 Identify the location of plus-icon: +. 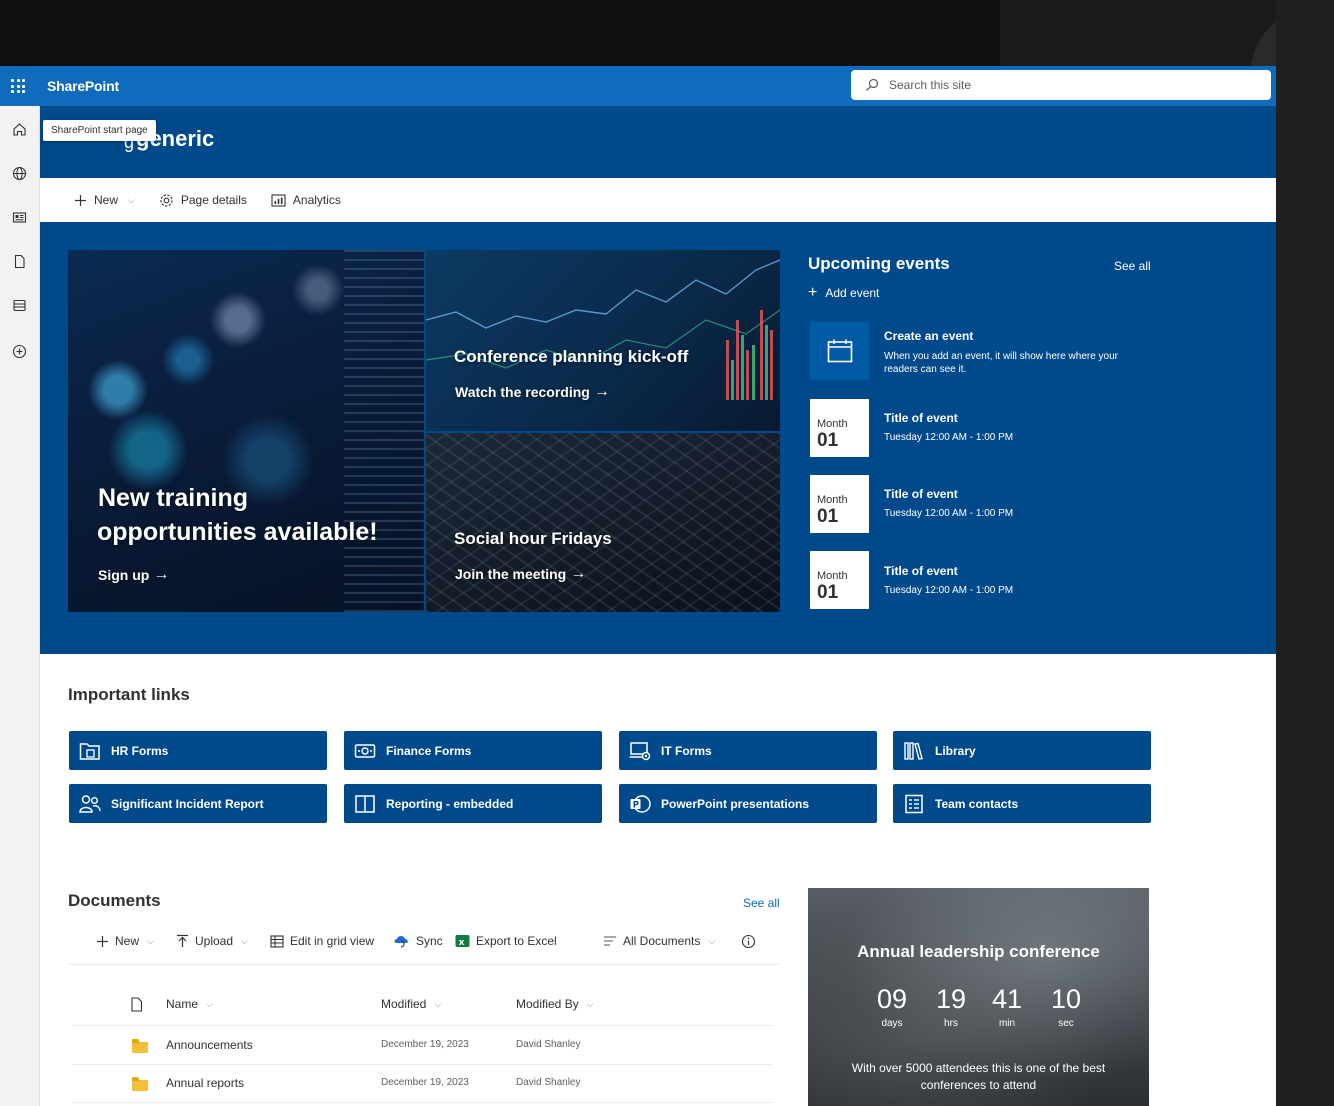
(813, 292).